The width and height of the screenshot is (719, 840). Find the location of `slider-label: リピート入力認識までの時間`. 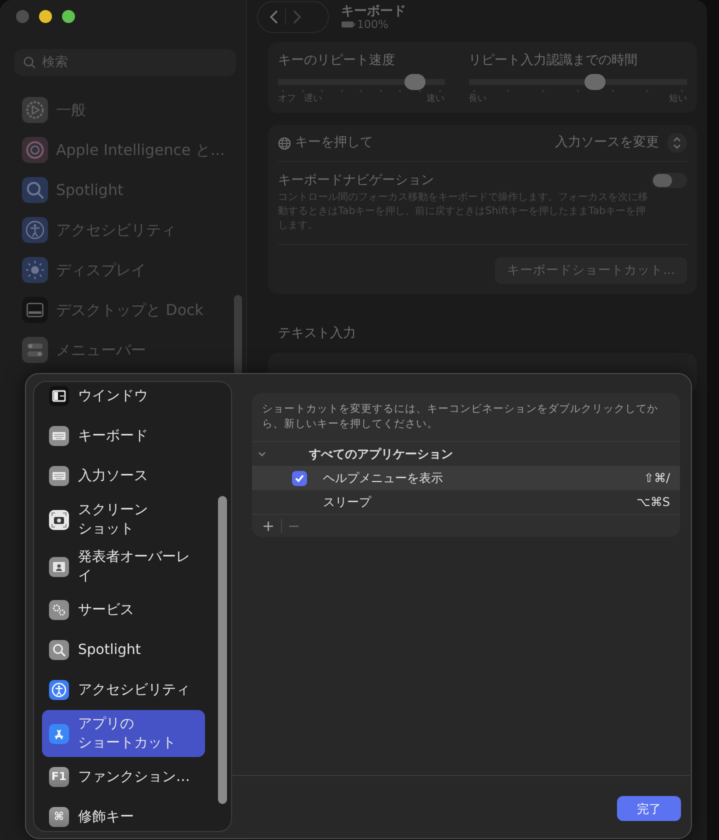

slider-label: リピート入力認識までの時間 is located at coordinates (553, 61).